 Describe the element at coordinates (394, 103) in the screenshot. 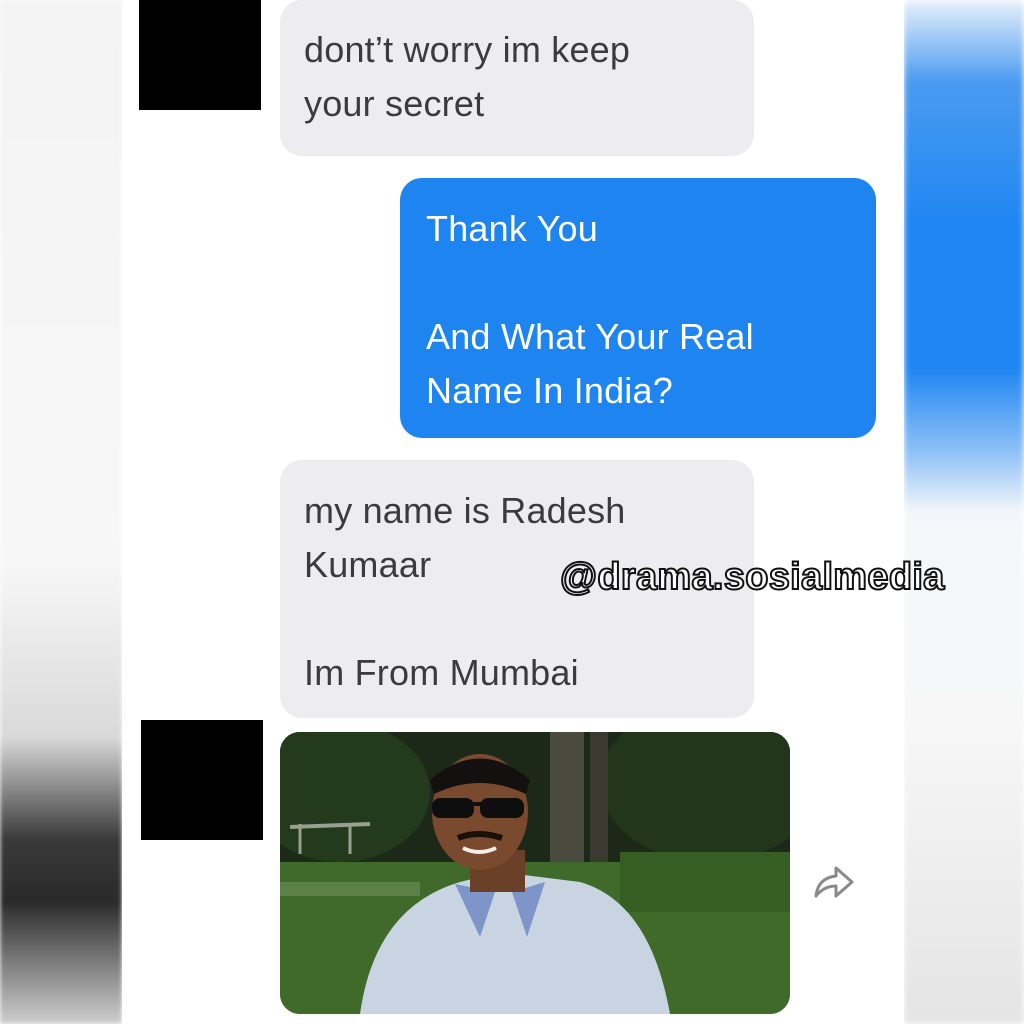

I see `message-text-line: your secret` at that location.